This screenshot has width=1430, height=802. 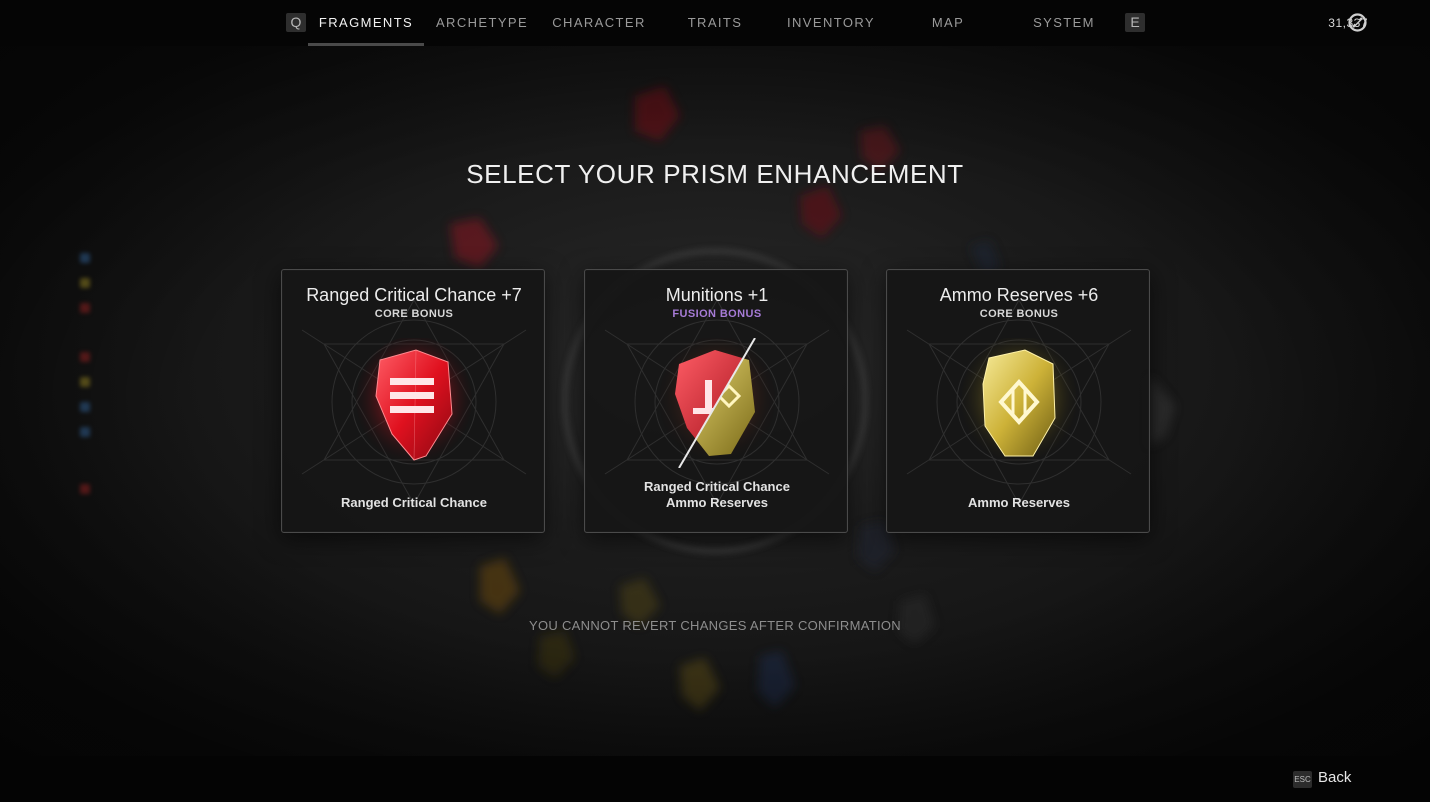 I want to click on card-title: Munitions +1, so click(x=717, y=295).